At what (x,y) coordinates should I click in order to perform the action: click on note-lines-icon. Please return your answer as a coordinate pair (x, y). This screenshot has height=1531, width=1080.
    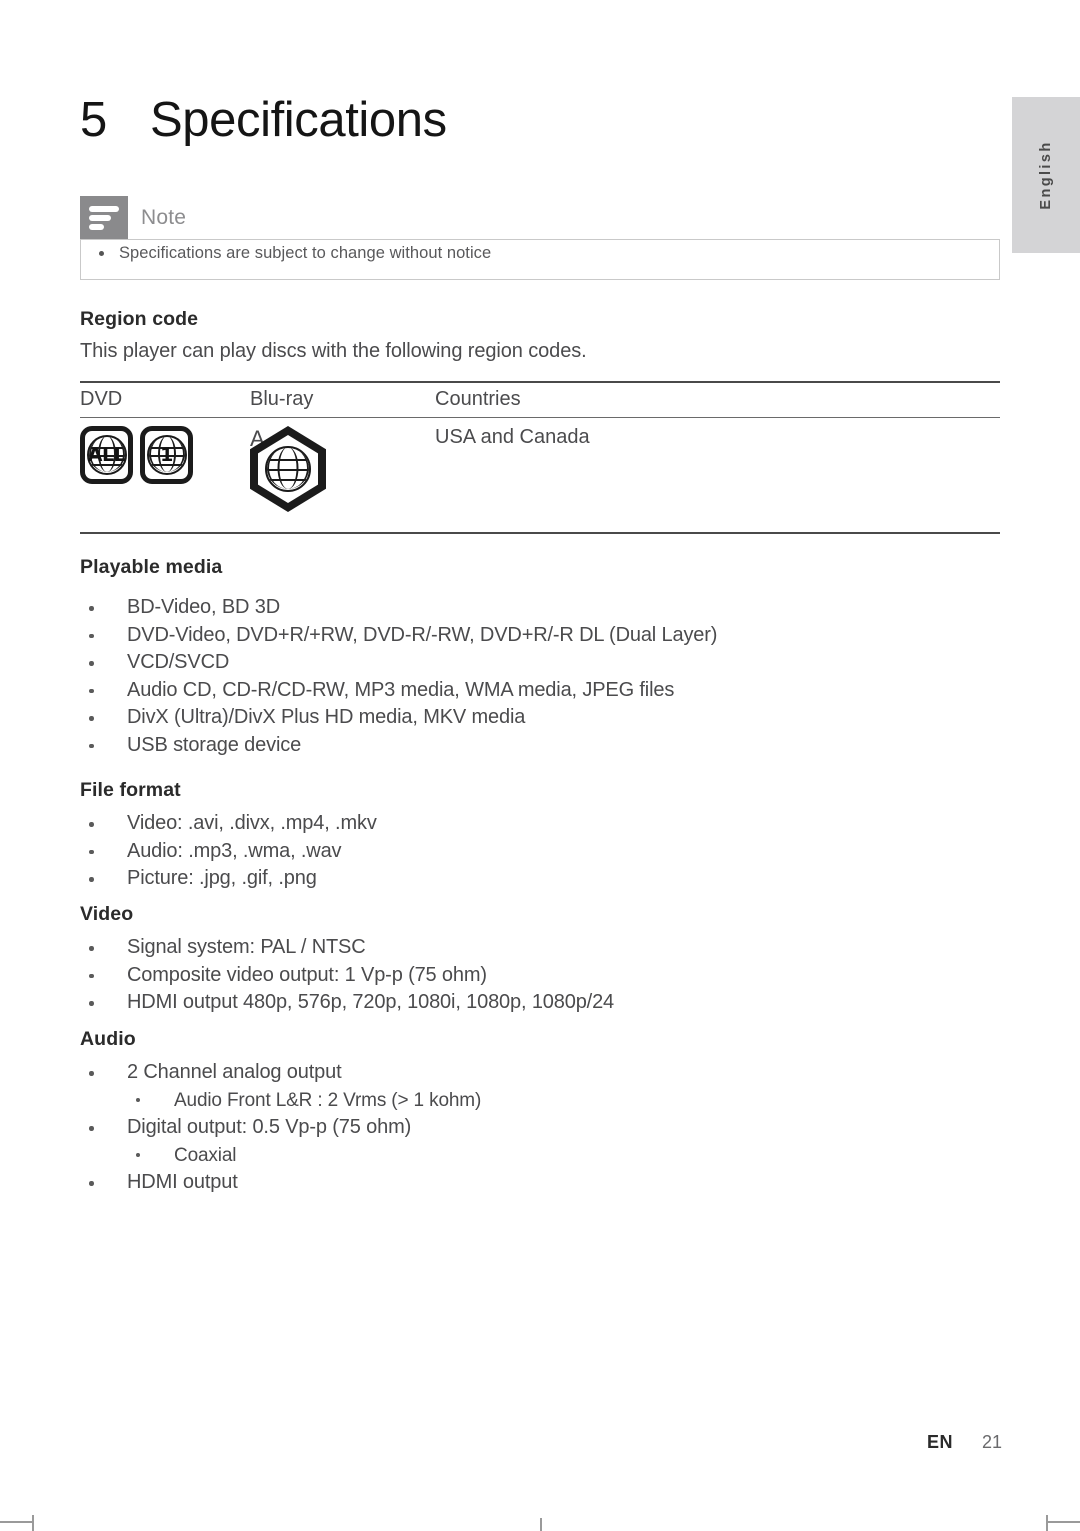
    Looking at the image, I should click on (104, 217).